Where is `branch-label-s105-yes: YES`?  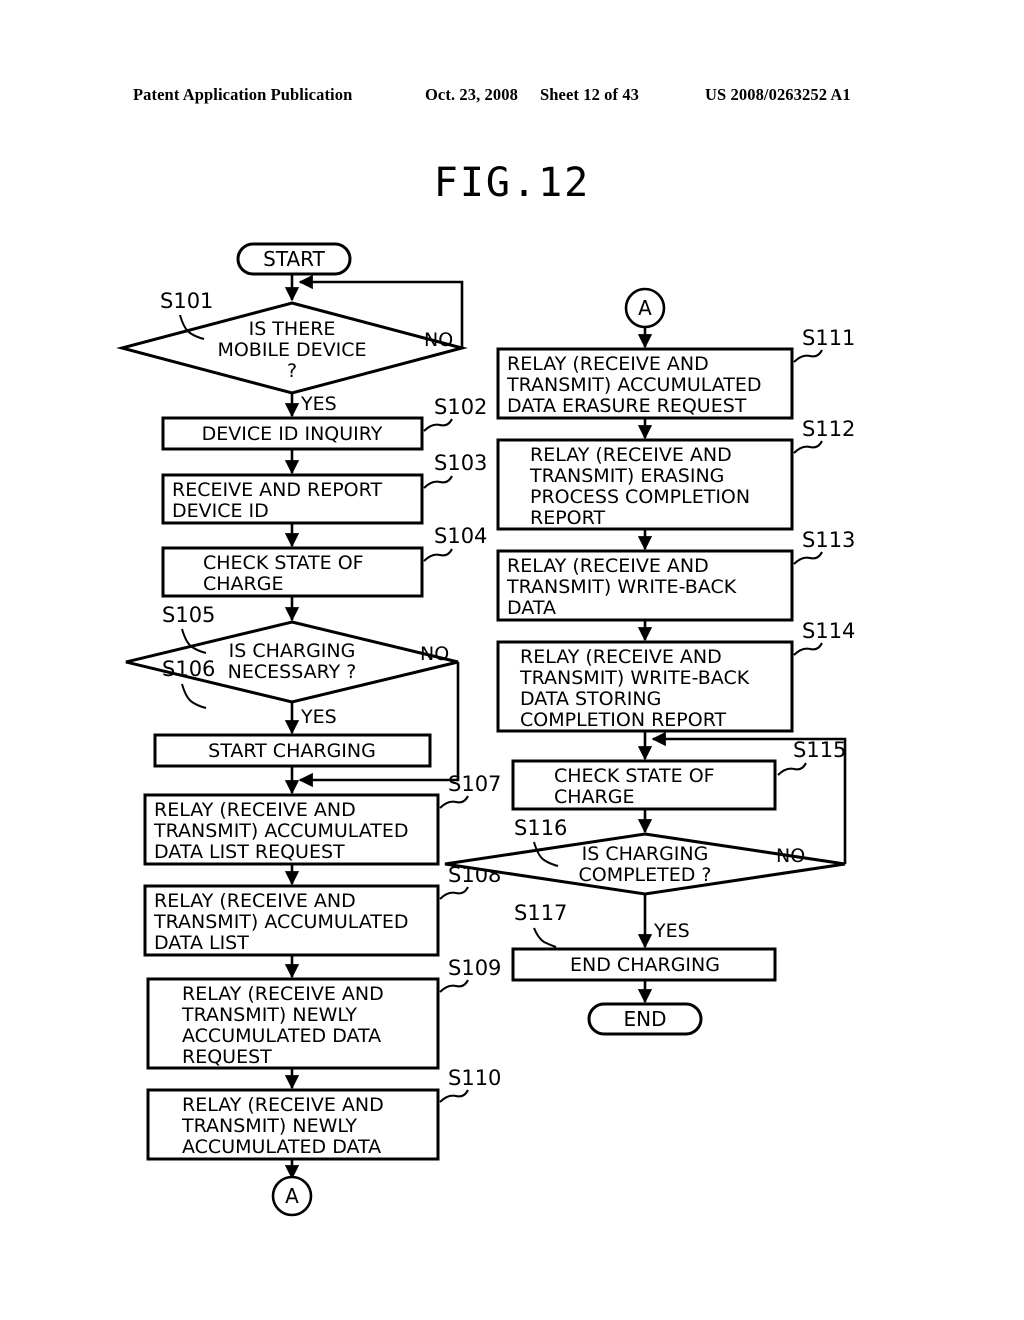 branch-label-s105-yes: YES is located at coordinates (318, 717).